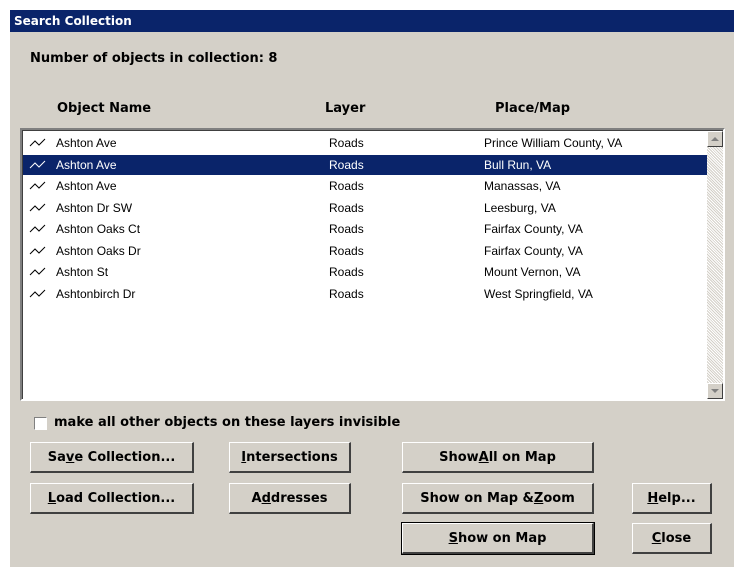 The height and width of the screenshot is (567, 734). I want to click on arrow-up-icon, so click(715, 139).